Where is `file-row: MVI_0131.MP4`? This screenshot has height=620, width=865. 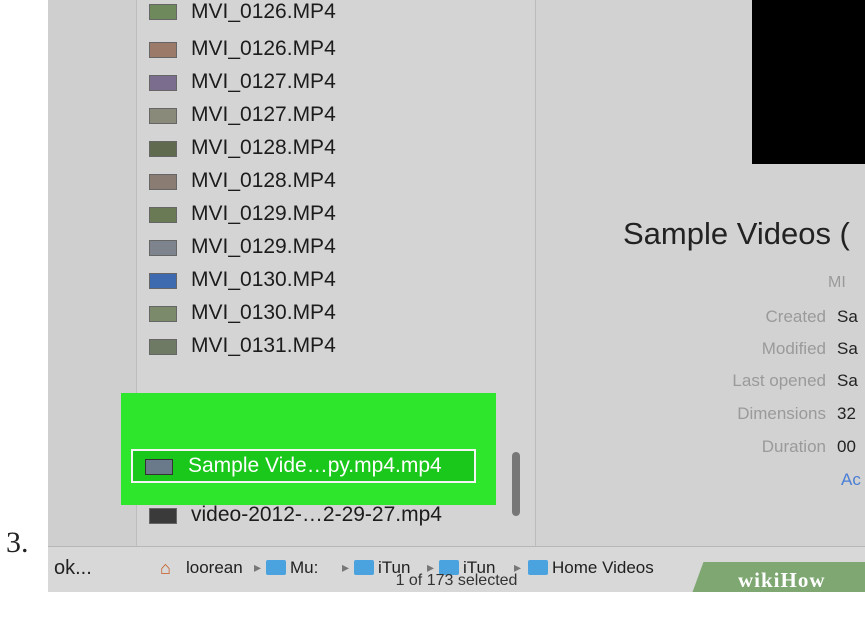
file-row: MVI_0131.MP4 is located at coordinates (327, 347).